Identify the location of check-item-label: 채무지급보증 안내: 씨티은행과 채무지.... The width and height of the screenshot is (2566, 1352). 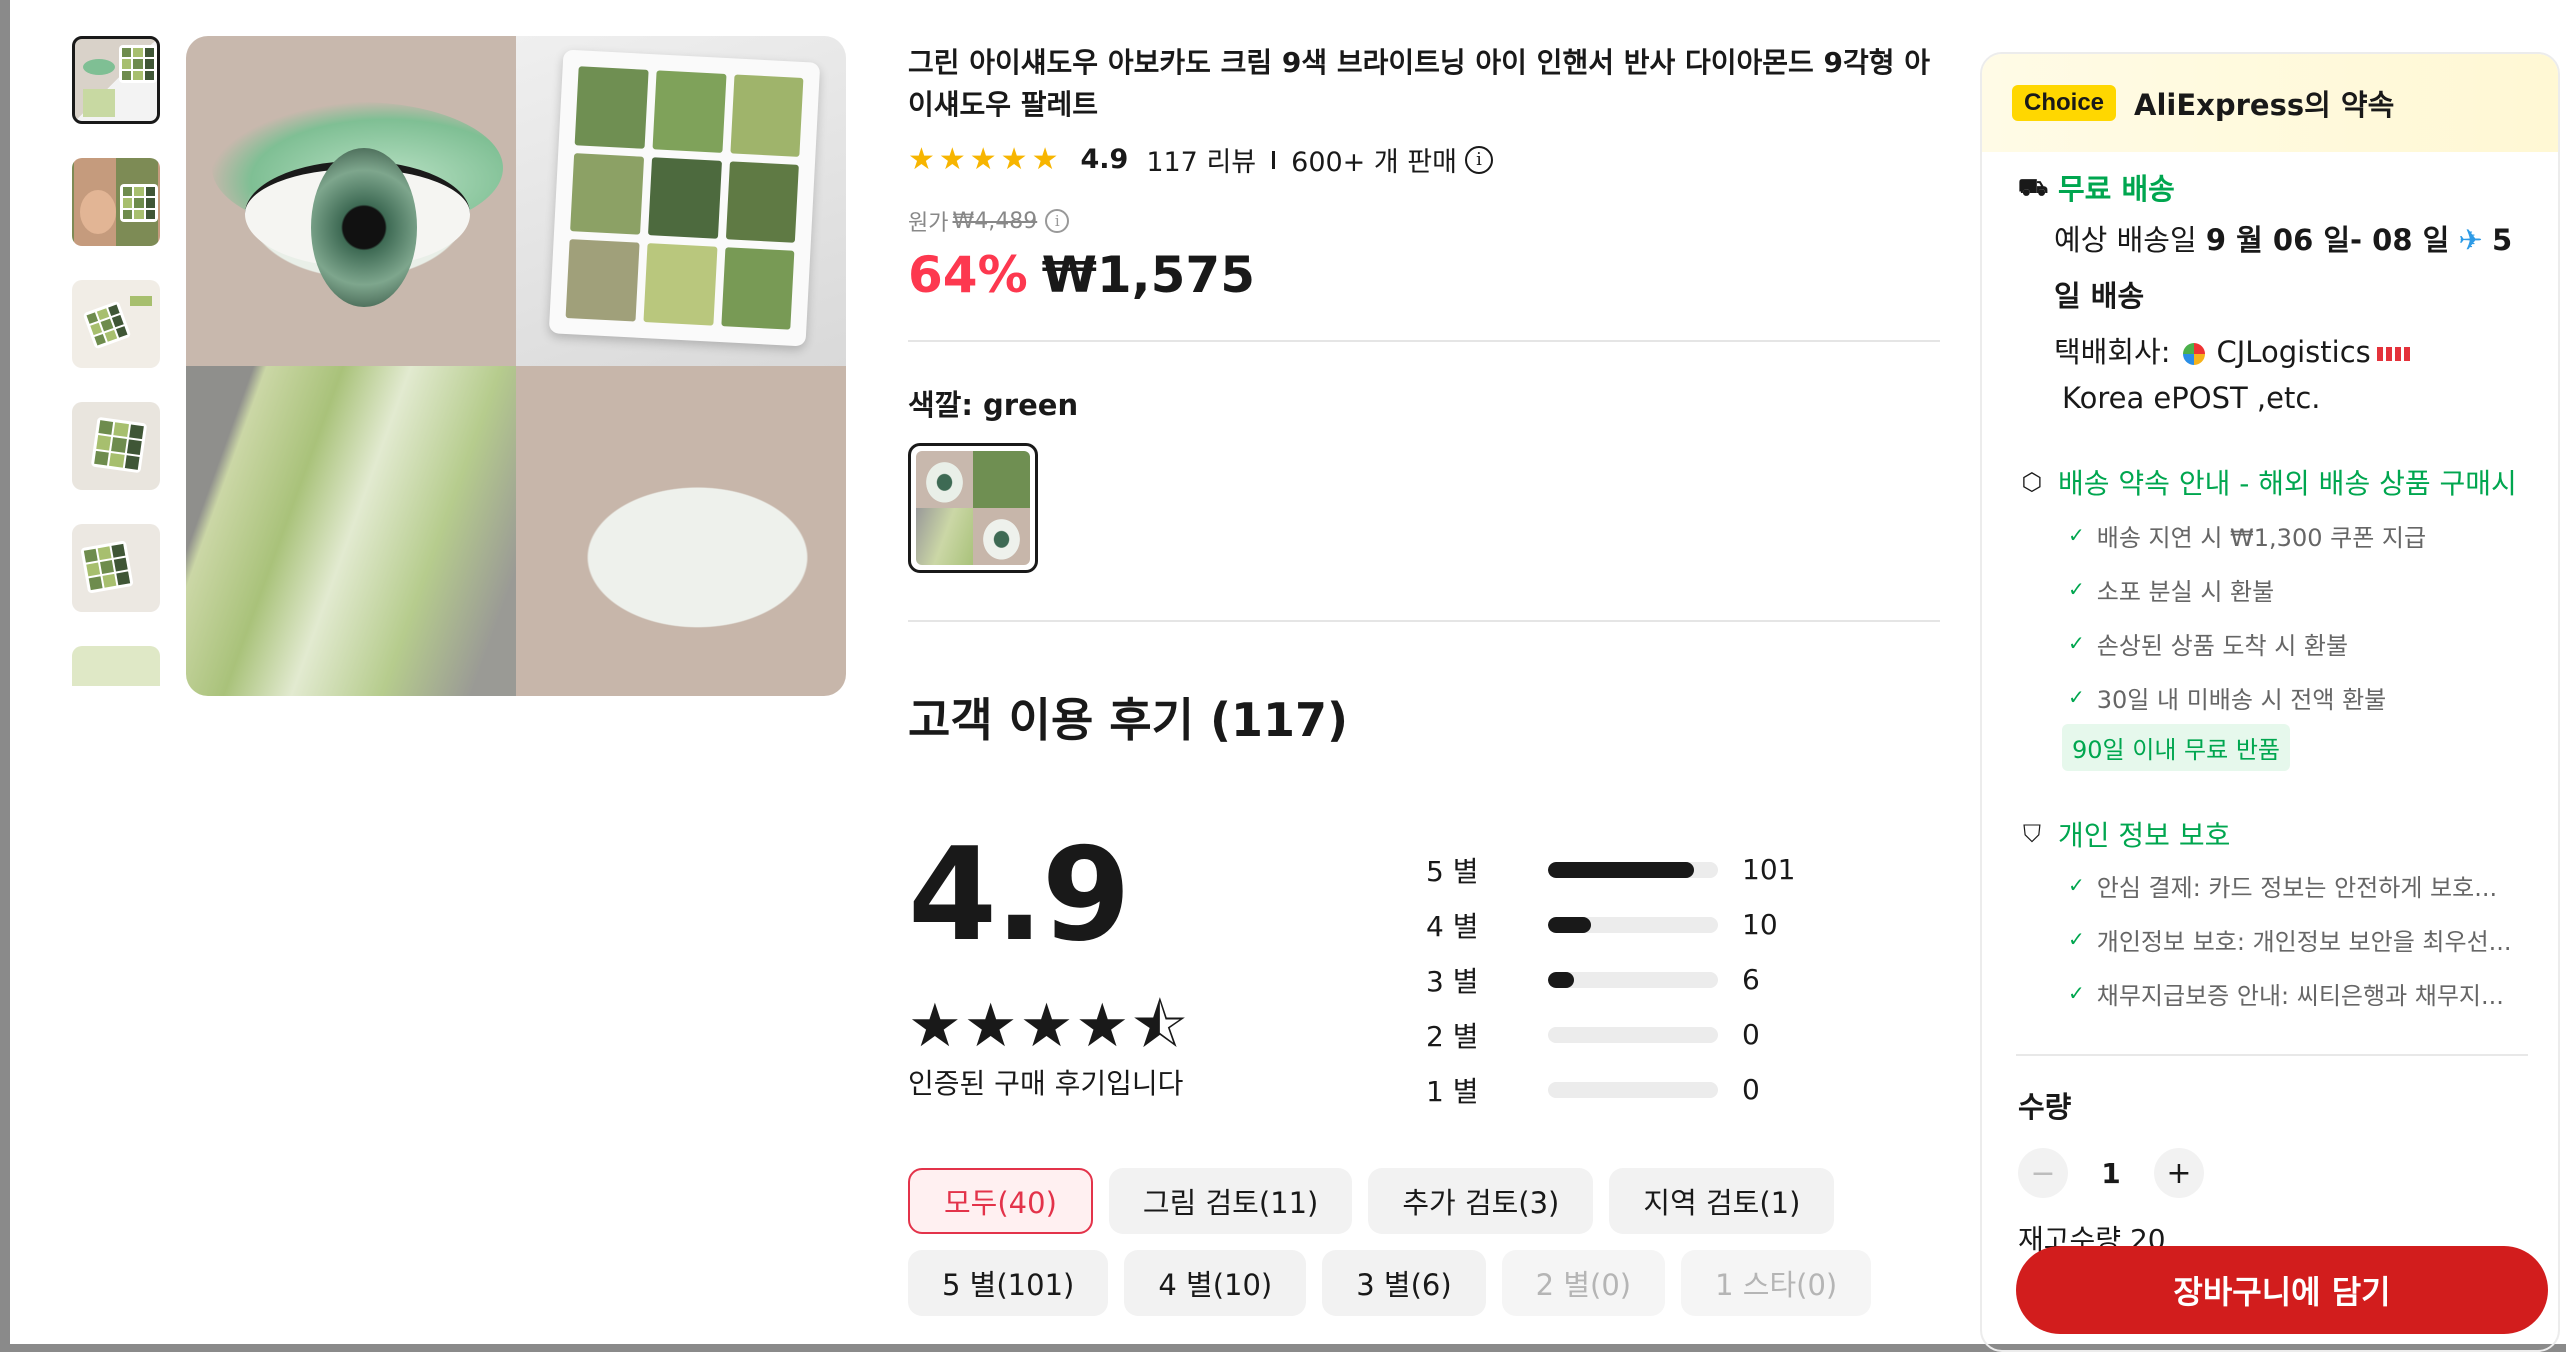
(2300, 995).